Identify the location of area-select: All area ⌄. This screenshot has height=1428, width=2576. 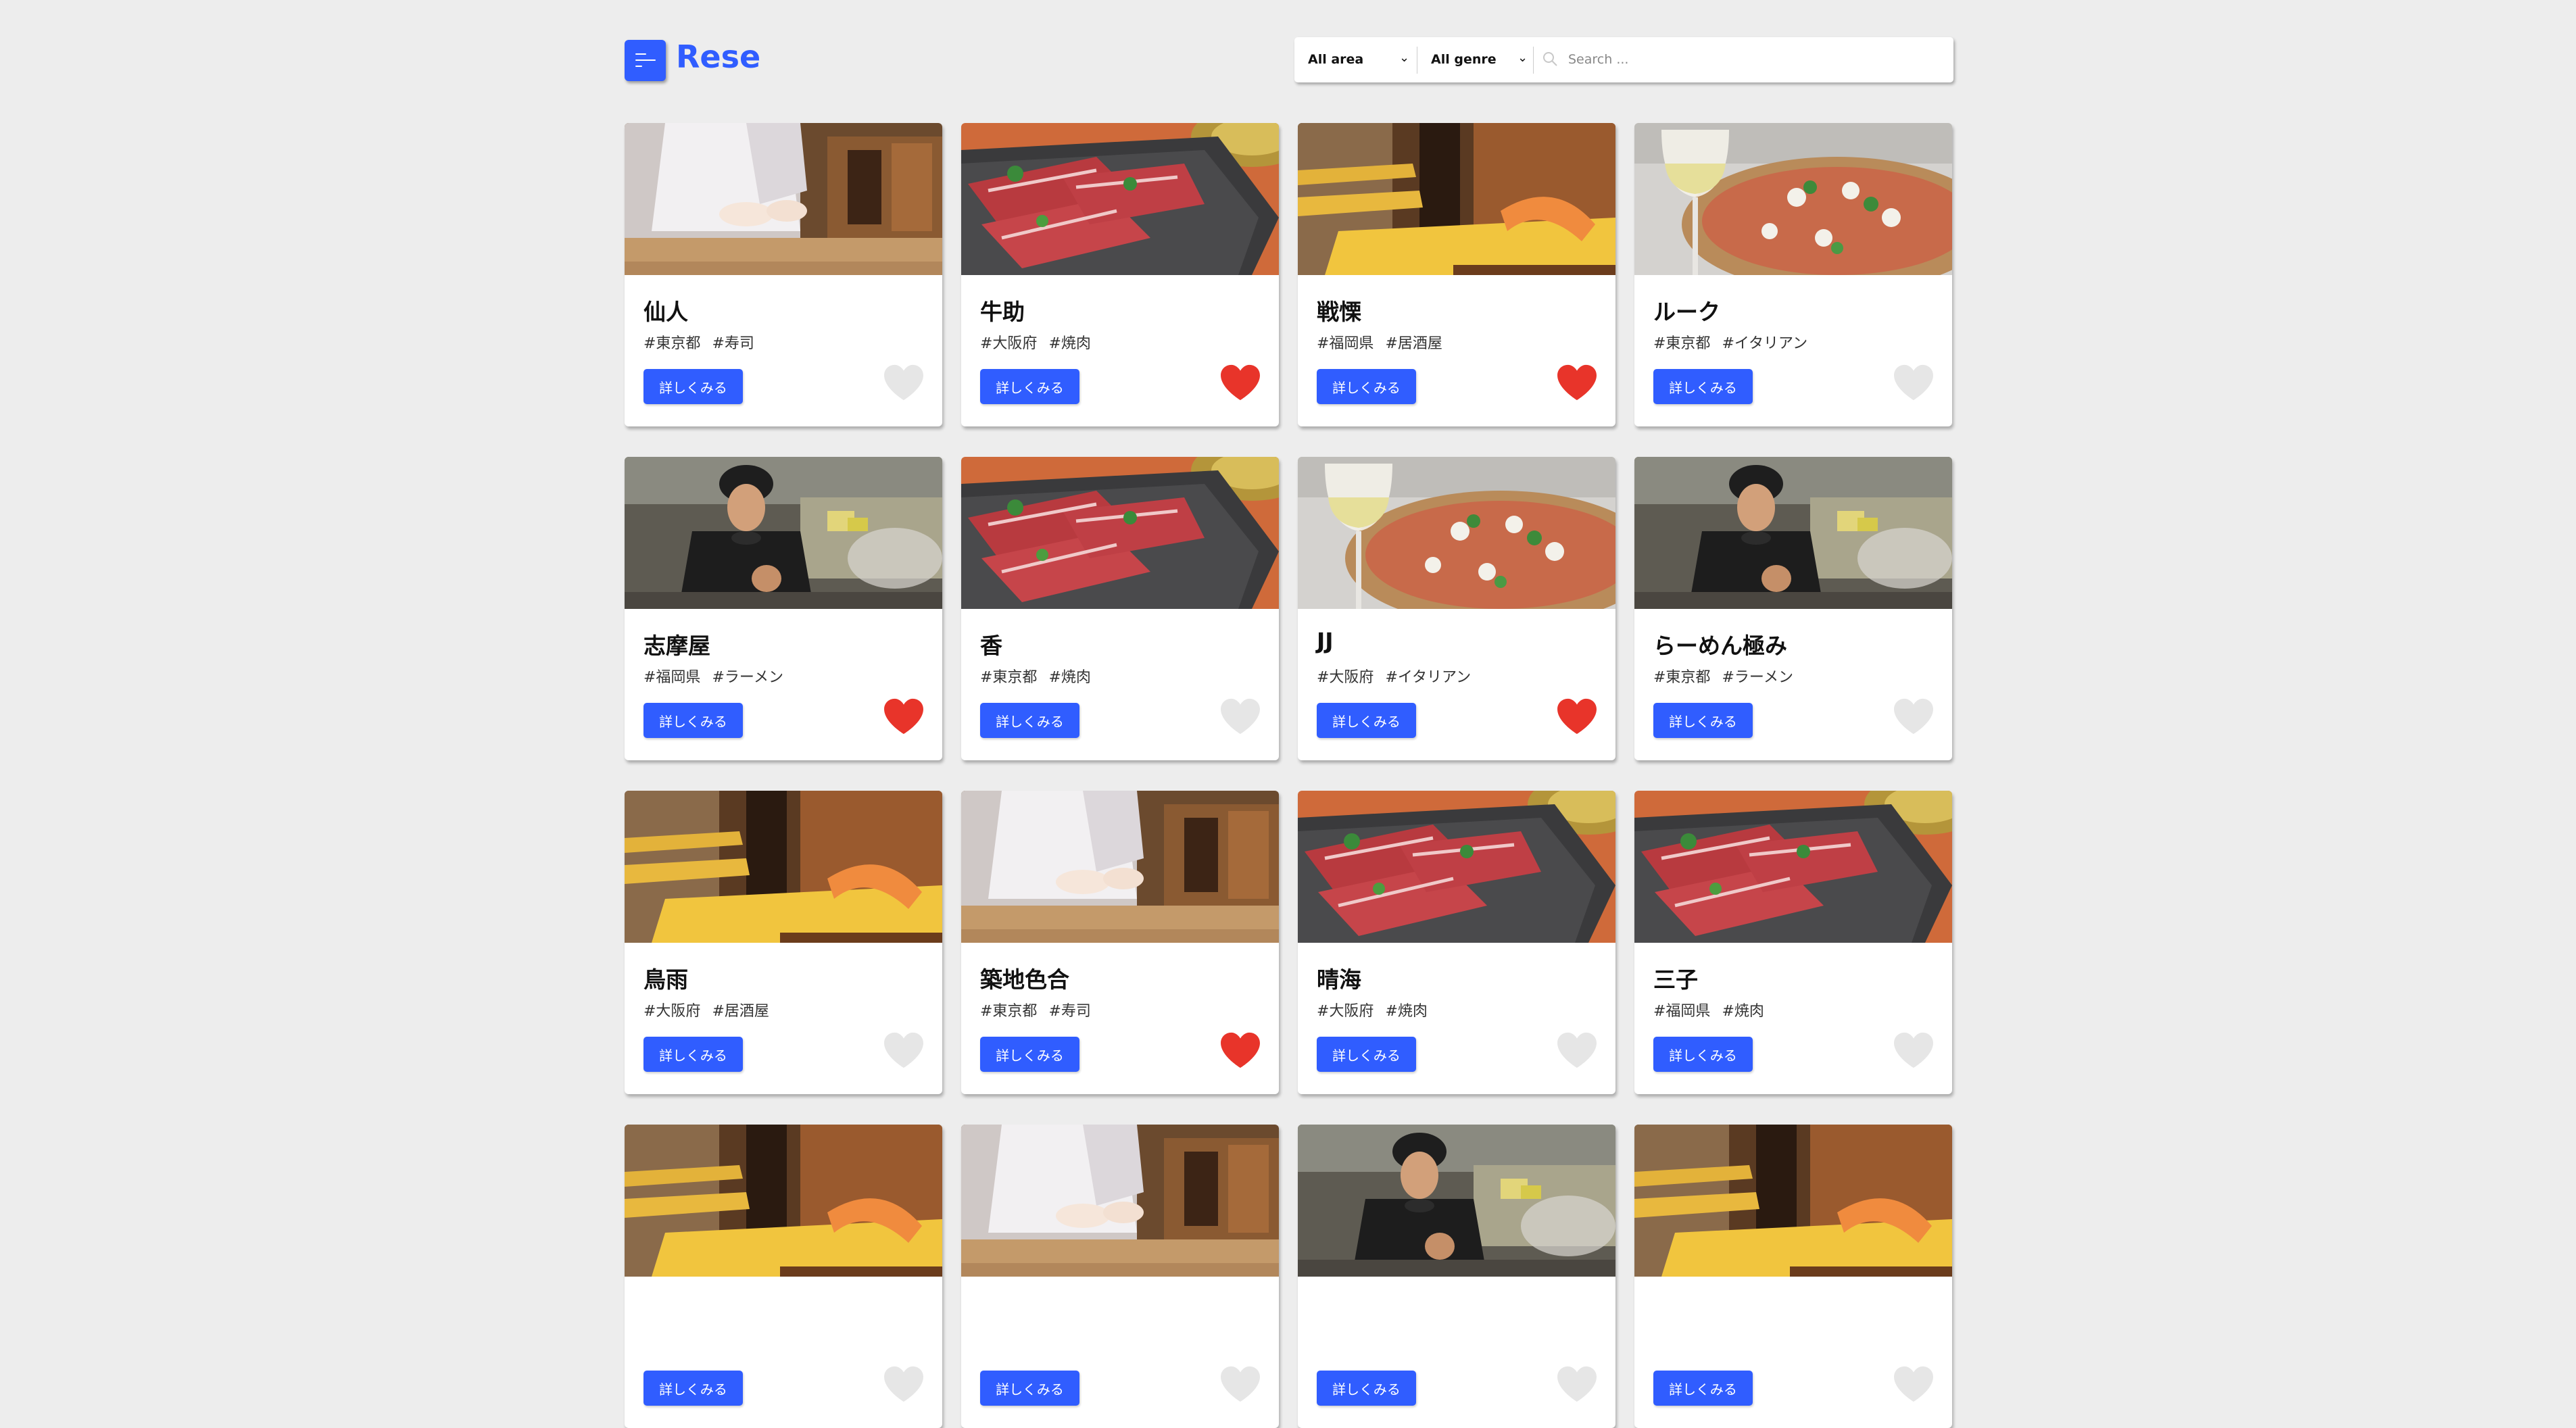
(1355, 59).